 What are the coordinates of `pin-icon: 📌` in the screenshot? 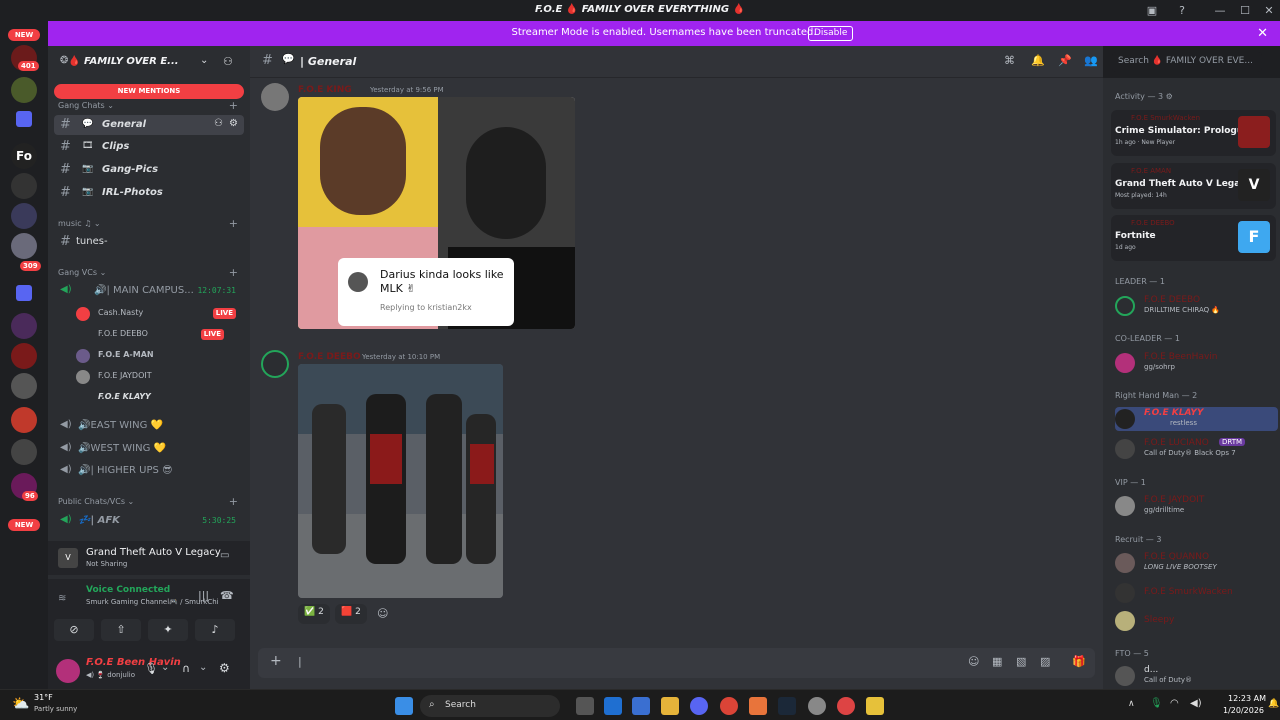 It's located at (1065, 60).